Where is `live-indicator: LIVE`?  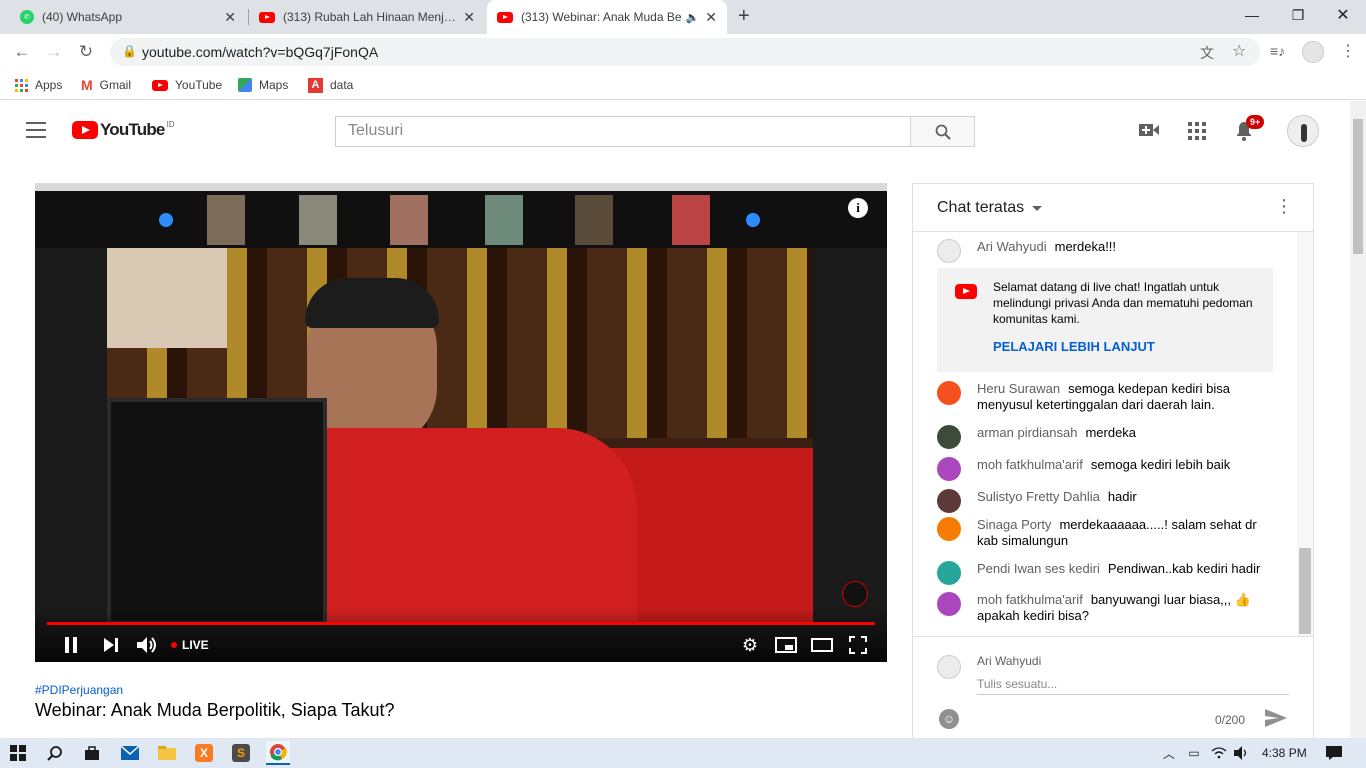 live-indicator: LIVE is located at coordinates (190, 645).